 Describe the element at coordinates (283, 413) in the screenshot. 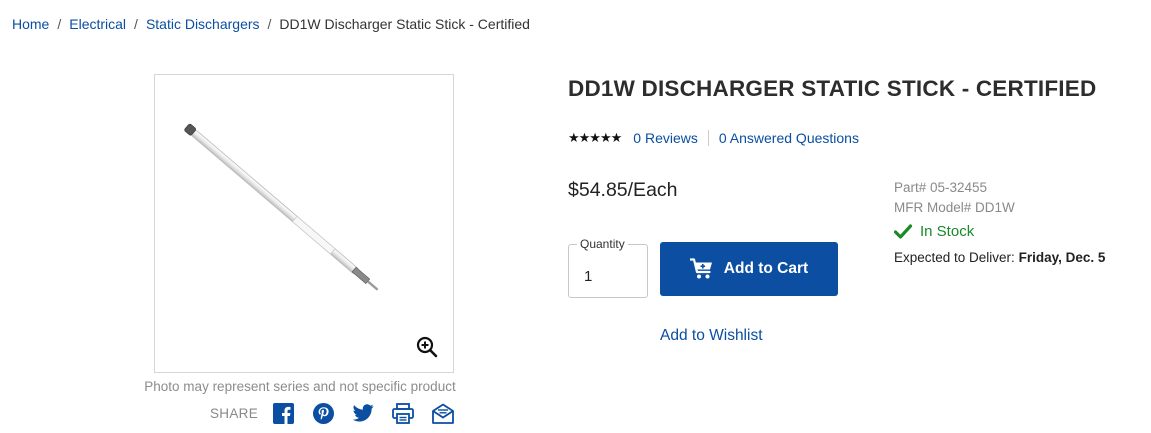

I see `facebook-icon` at that location.